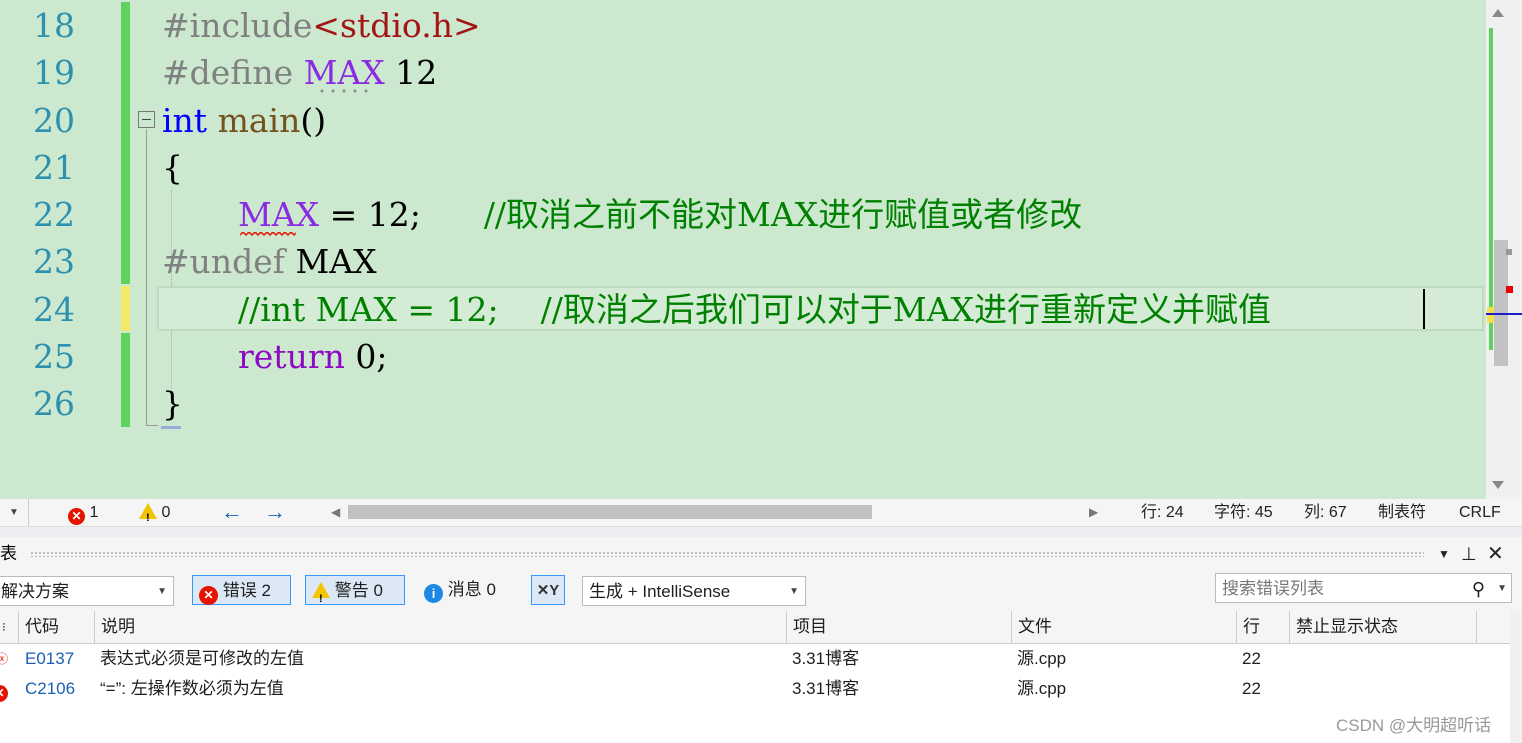 This screenshot has height=743, width=1522. What do you see at coordinates (185, 120) in the screenshot?
I see `keyword: int` at bounding box center [185, 120].